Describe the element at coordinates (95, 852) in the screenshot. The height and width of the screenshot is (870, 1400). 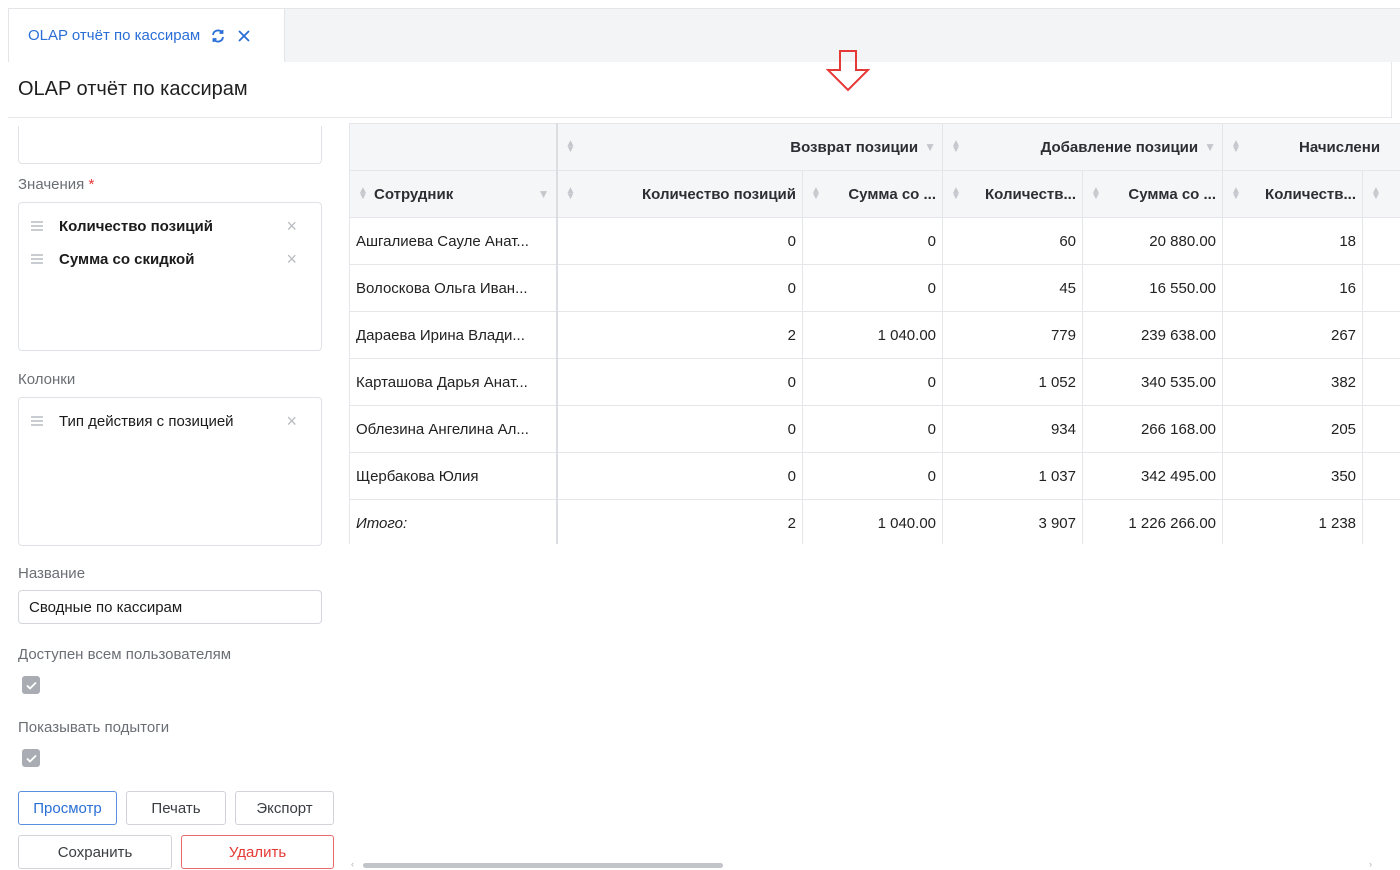
I see `save-button: Сохранить` at that location.